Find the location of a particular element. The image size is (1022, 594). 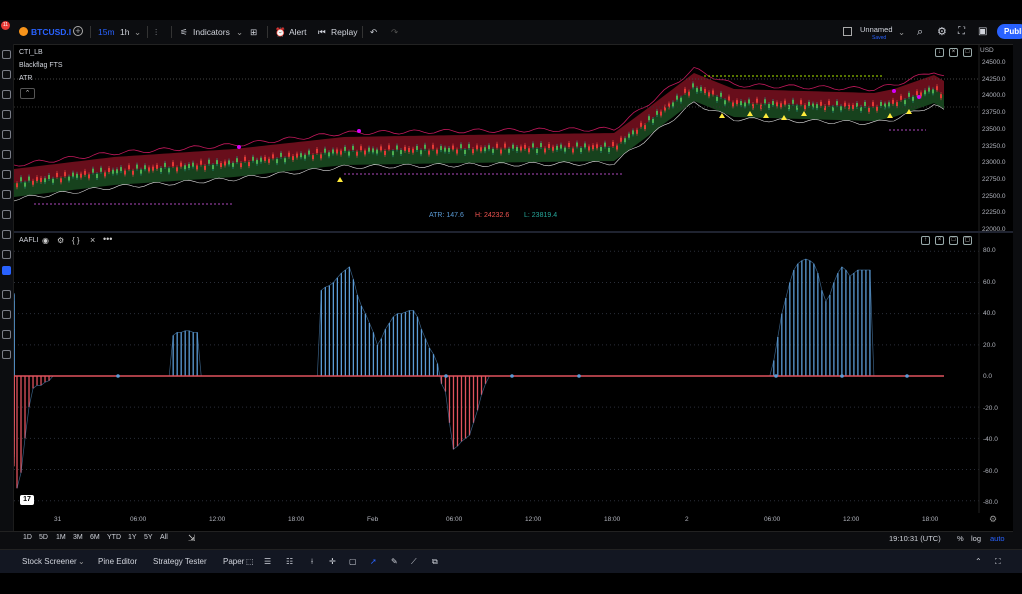

trendline-tool-icon is located at coordinates (6, 74).